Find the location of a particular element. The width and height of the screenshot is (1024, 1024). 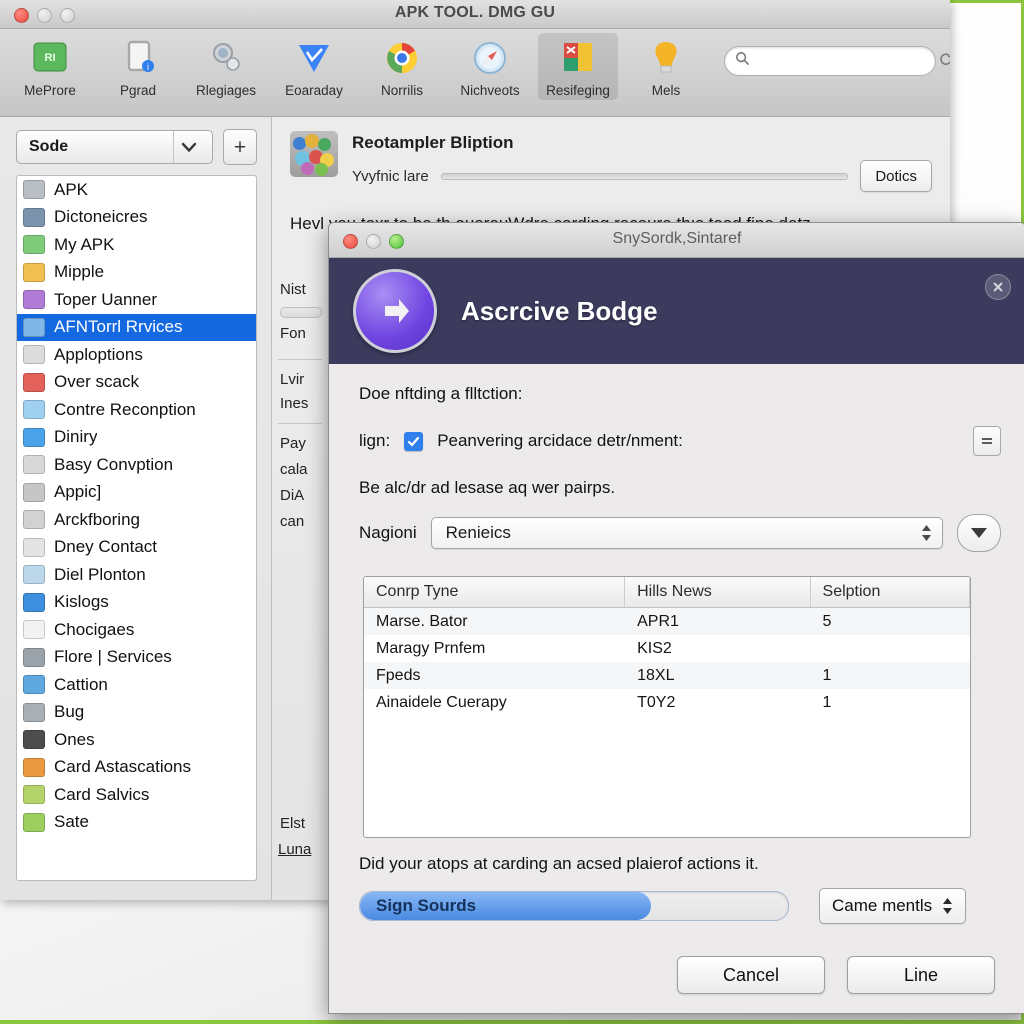

table-cell: Maragy Prnfem is located at coordinates (431, 648).